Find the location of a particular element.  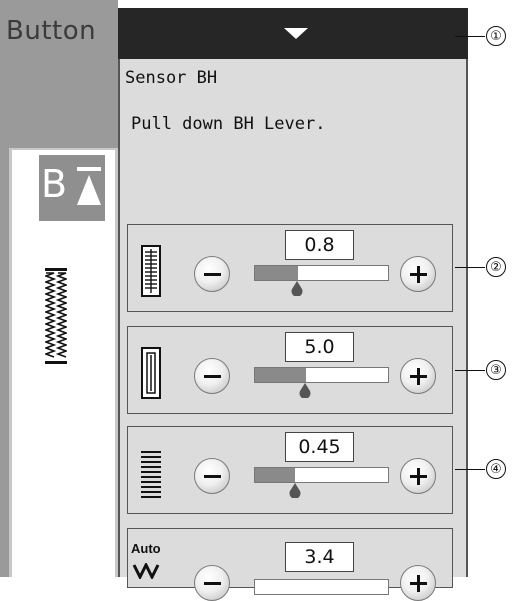

length-slider is located at coordinates (321, 375).